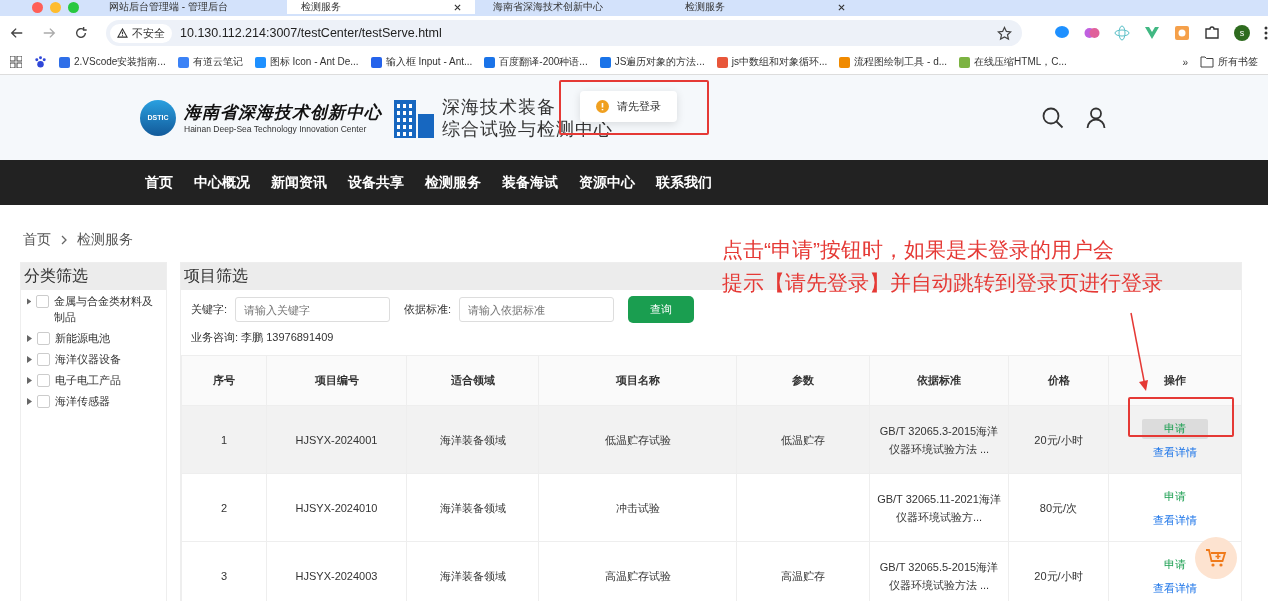 The image size is (1268, 601). Describe the element at coordinates (189, 7) in the screenshot. I see `browser-tab: 网站后台管理端 - 管理后台` at that location.